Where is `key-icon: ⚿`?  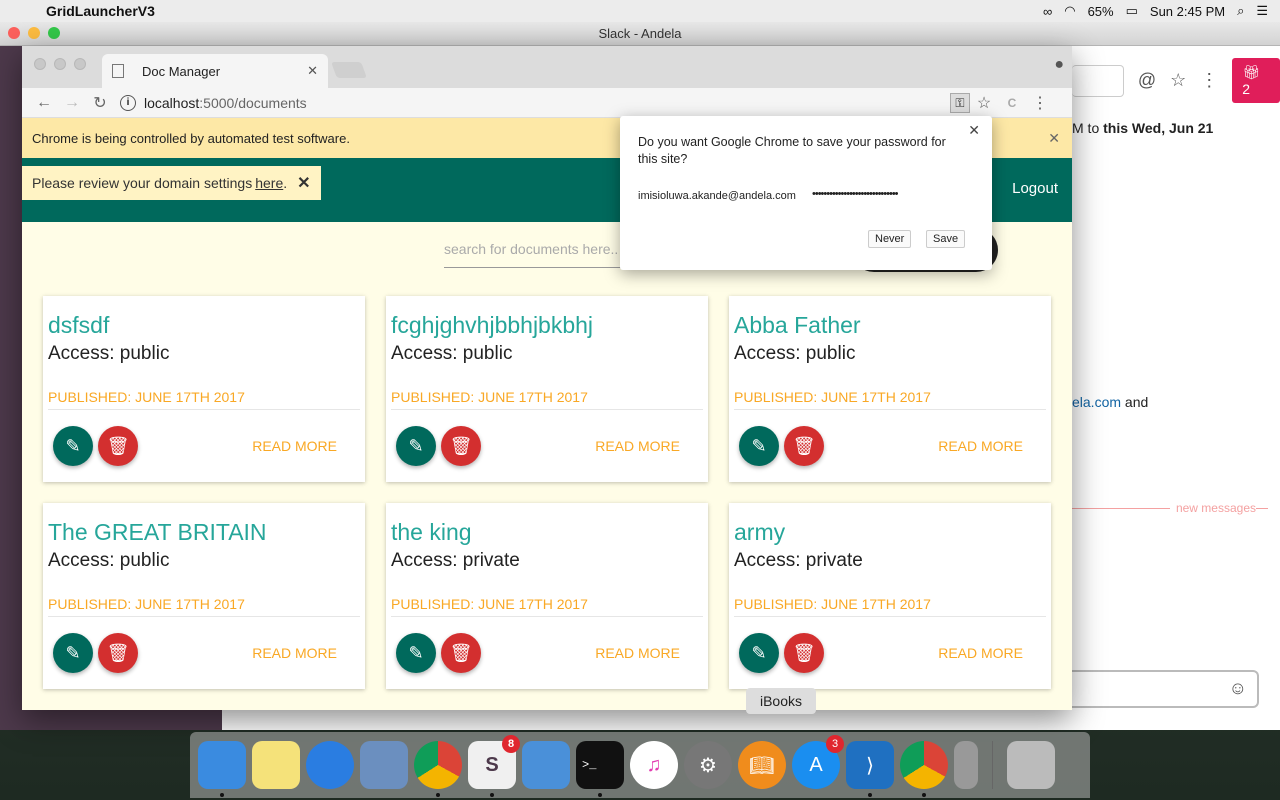 key-icon: ⚿ is located at coordinates (960, 102).